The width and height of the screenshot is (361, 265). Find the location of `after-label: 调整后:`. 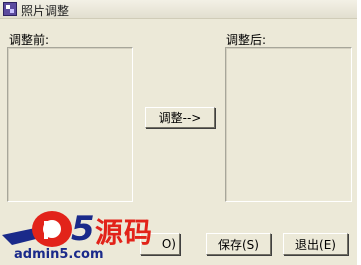

after-label: 调整后: is located at coordinates (246, 40).